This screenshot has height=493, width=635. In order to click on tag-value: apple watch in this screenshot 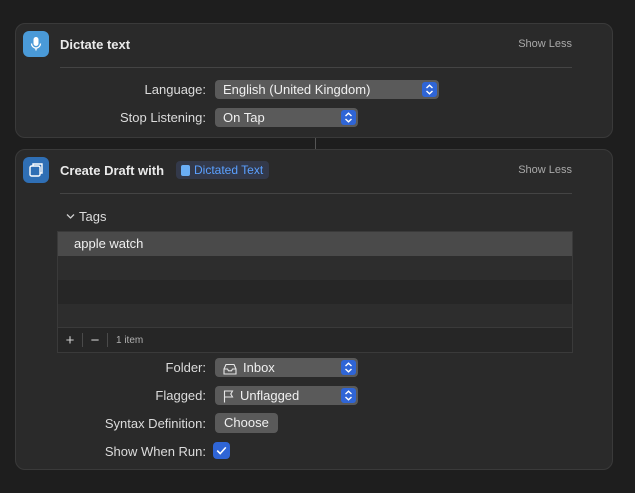, I will do `click(109, 243)`.